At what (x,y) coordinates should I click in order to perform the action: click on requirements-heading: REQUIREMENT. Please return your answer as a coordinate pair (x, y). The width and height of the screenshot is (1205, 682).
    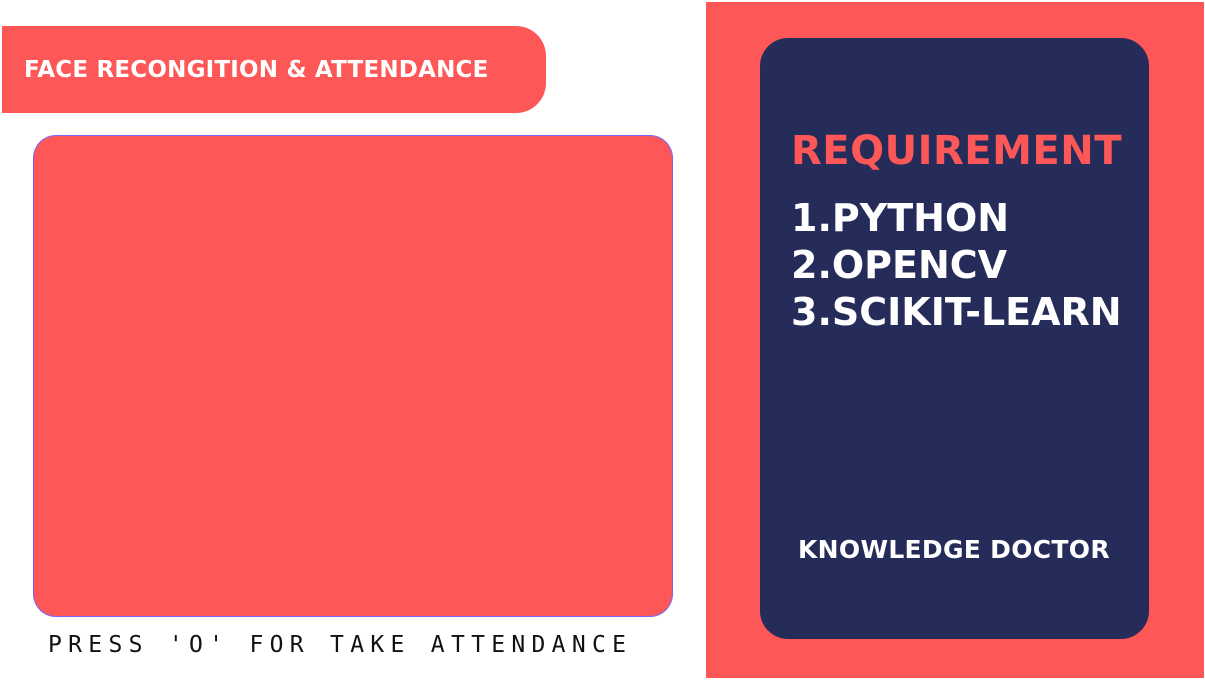
    Looking at the image, I should click on (957, 151).